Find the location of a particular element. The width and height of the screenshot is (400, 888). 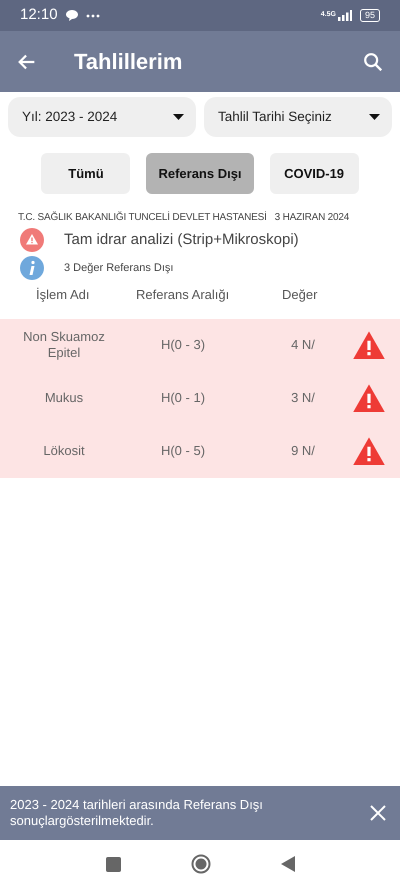

filter-dropdown: Yıl: 2023 - 2024 is located at coordinates (102, 117).